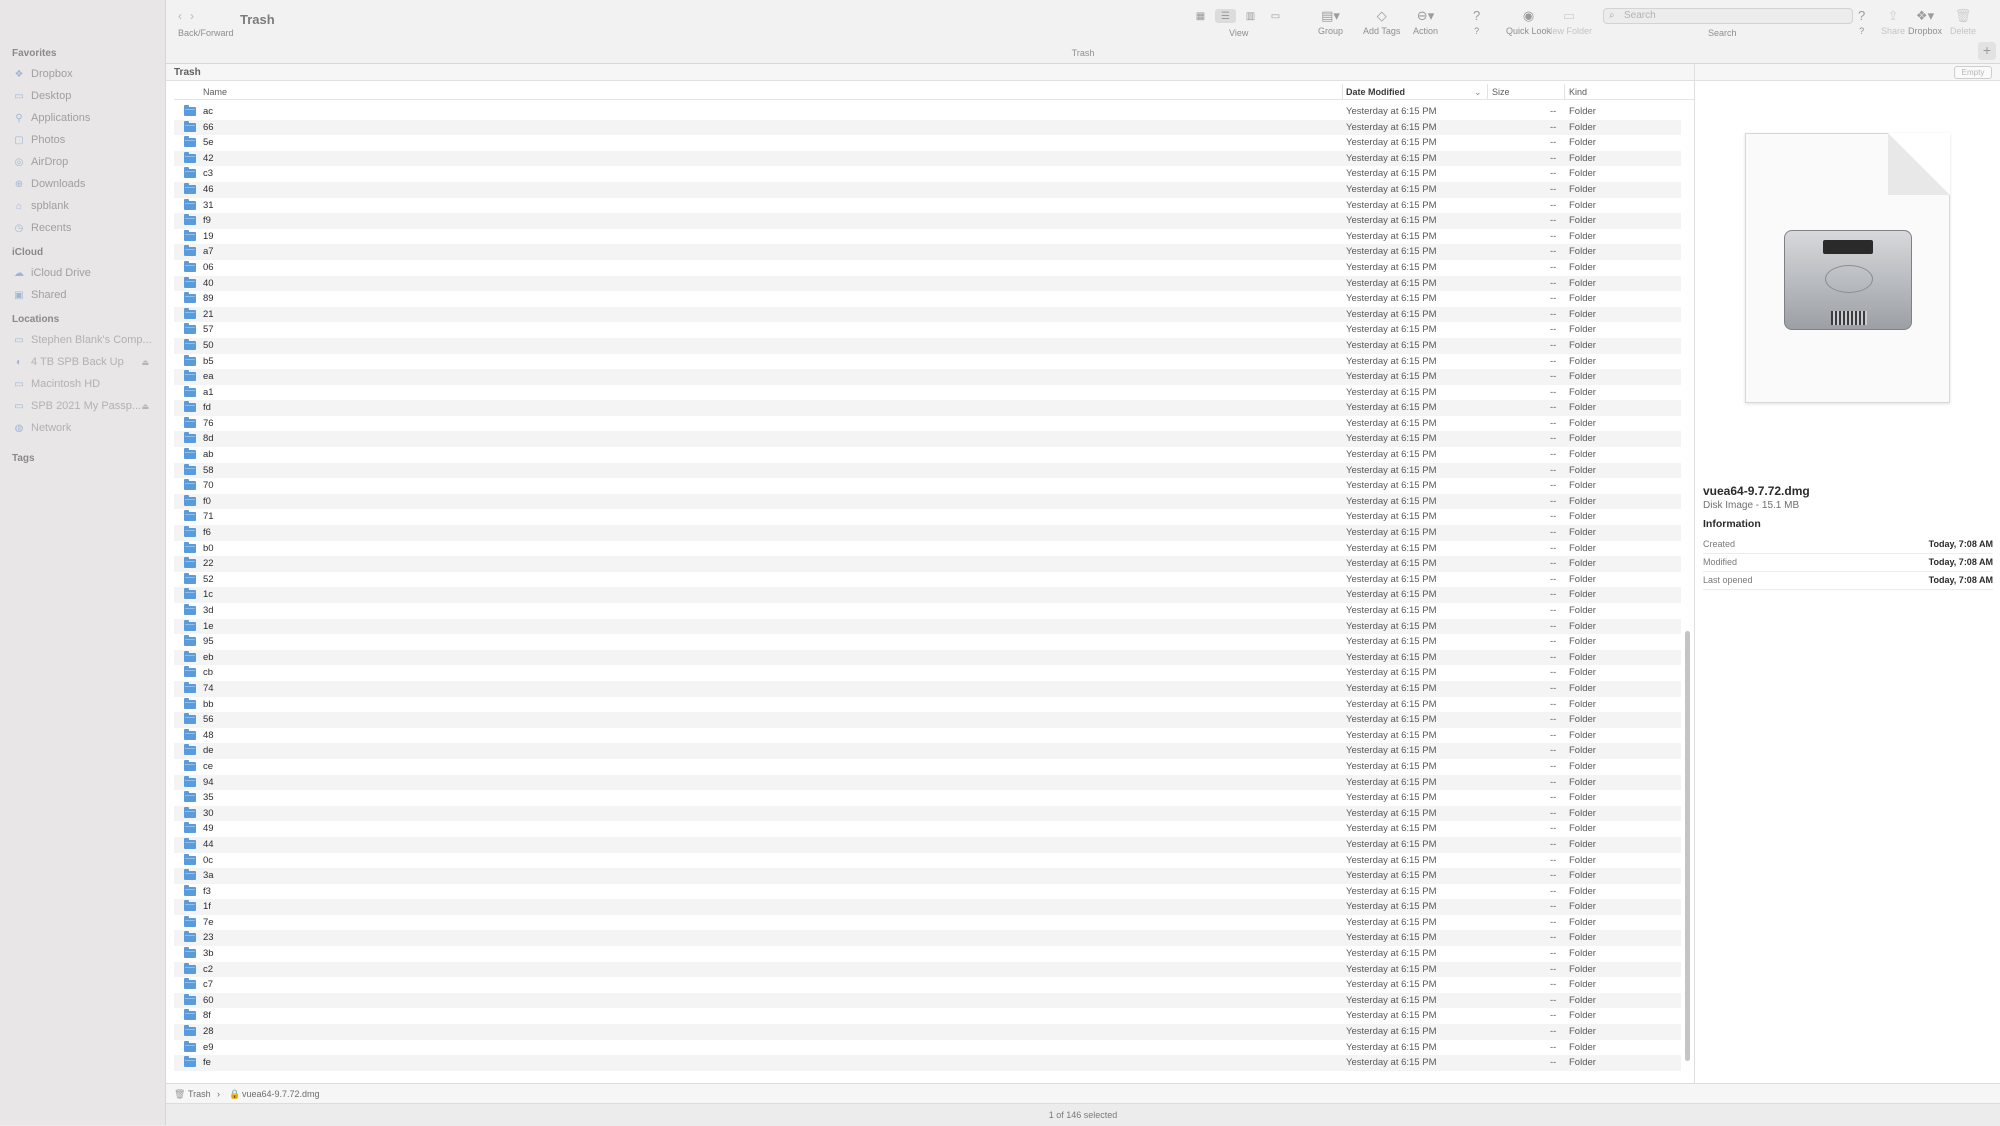 The width and height of the screenshot is (2000, 1126). I want to click on table-row: eb Yesterday at 6:15 PM -- Folder, so click(927, 657).